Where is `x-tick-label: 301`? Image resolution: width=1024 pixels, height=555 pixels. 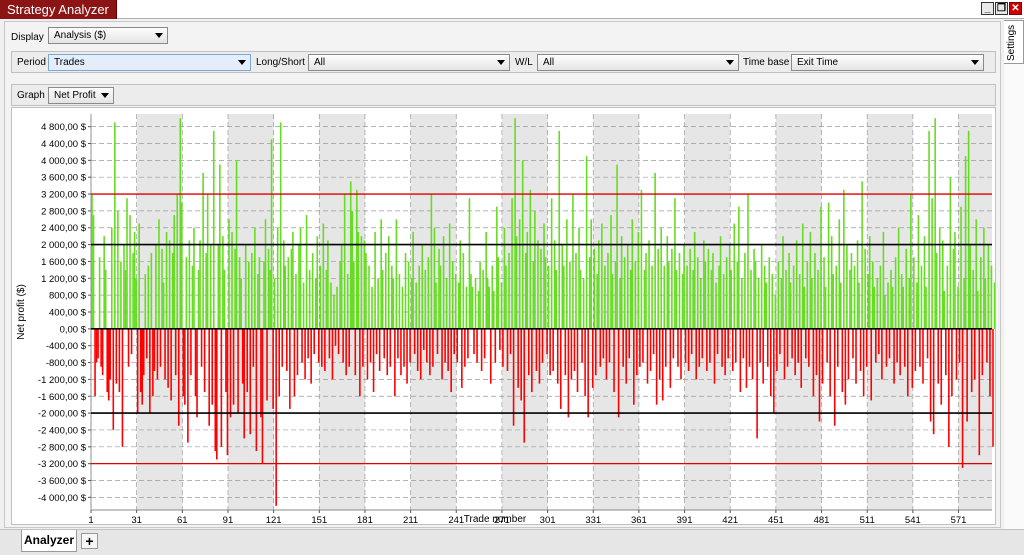
x-tick-label: 301 is located at coordinates (548, 519).